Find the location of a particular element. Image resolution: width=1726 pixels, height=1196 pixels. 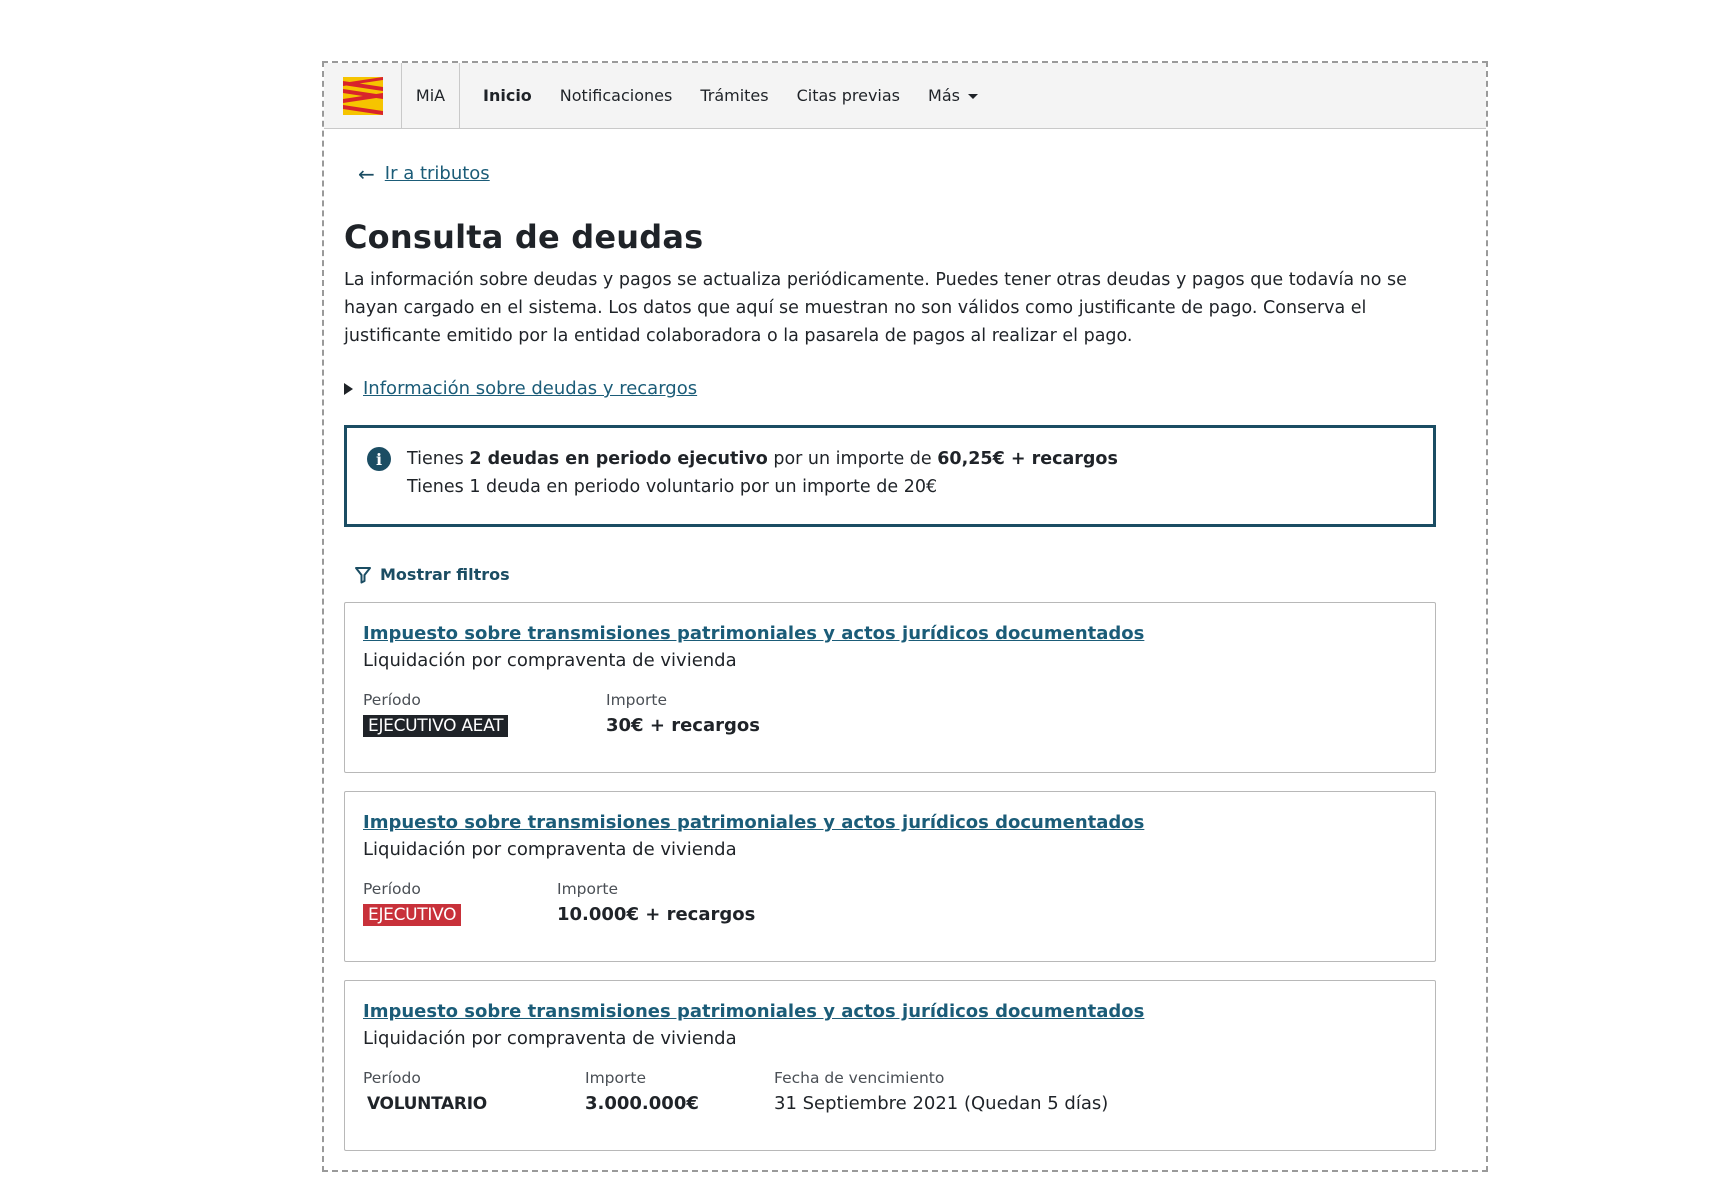

back-link-text: Ir a tributos is located at coordinates (437, 173).